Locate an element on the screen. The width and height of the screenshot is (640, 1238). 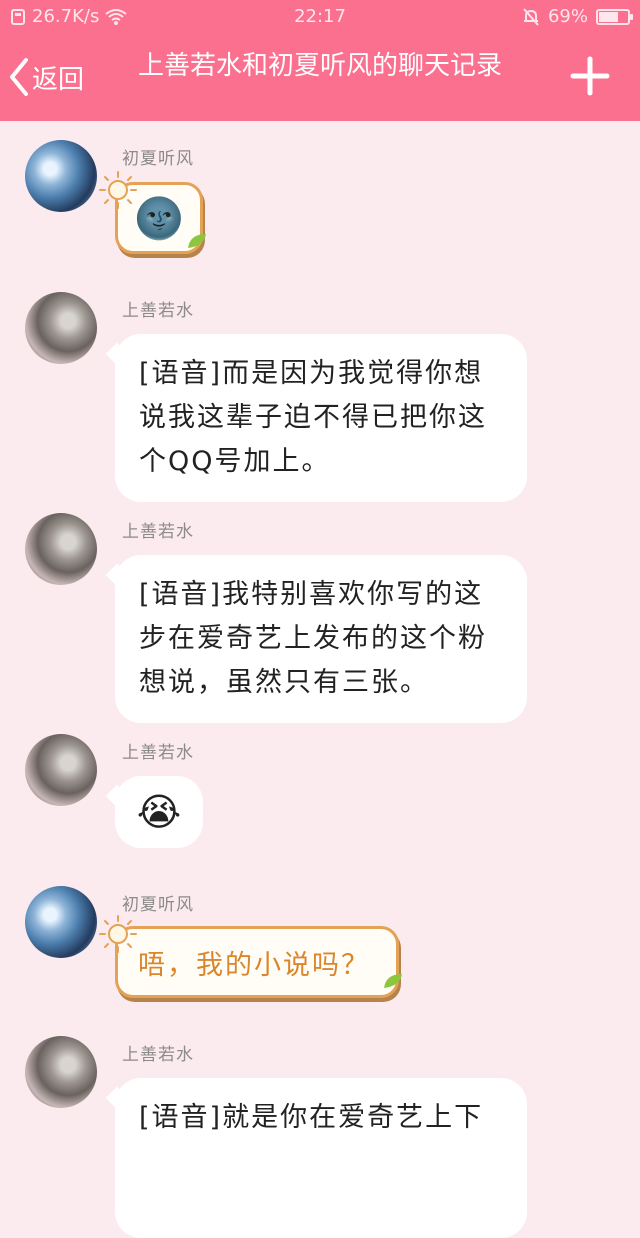
status-right: 69% is located at coordinates (577, 17).